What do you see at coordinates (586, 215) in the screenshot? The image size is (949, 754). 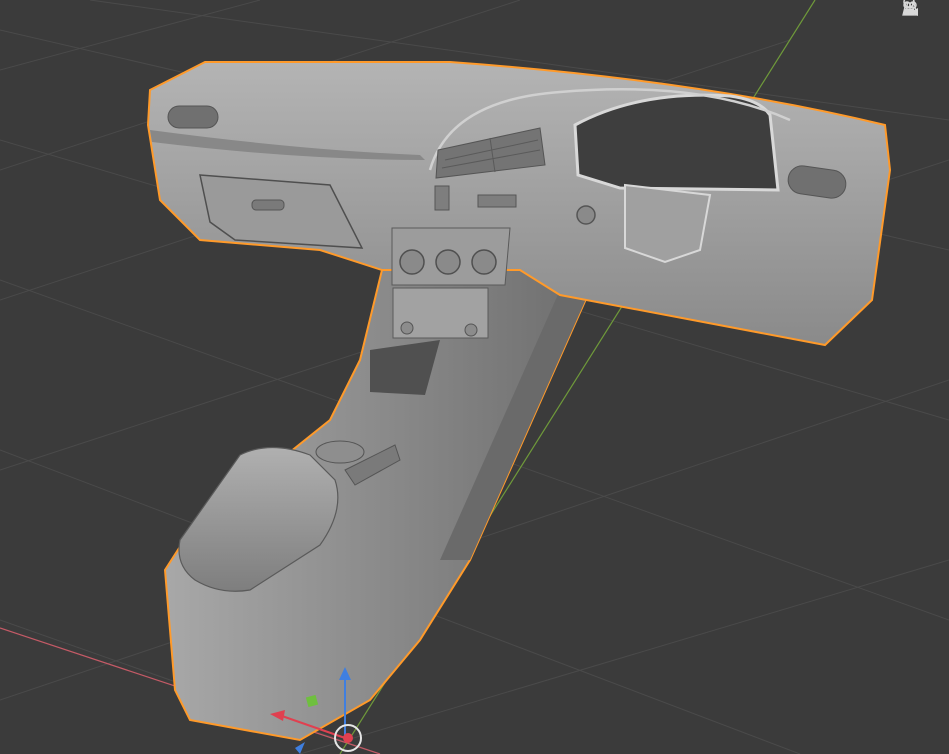 I see `ignition` at bounding box center [586, 215].